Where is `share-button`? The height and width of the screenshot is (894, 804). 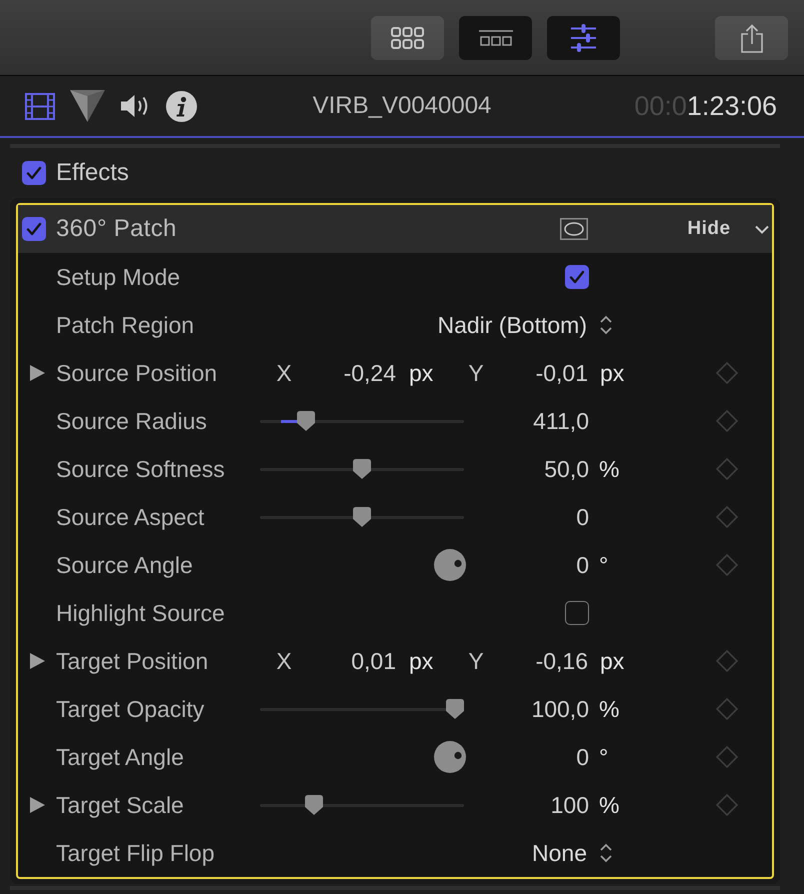 share-button is located at coordinates (751, 38).